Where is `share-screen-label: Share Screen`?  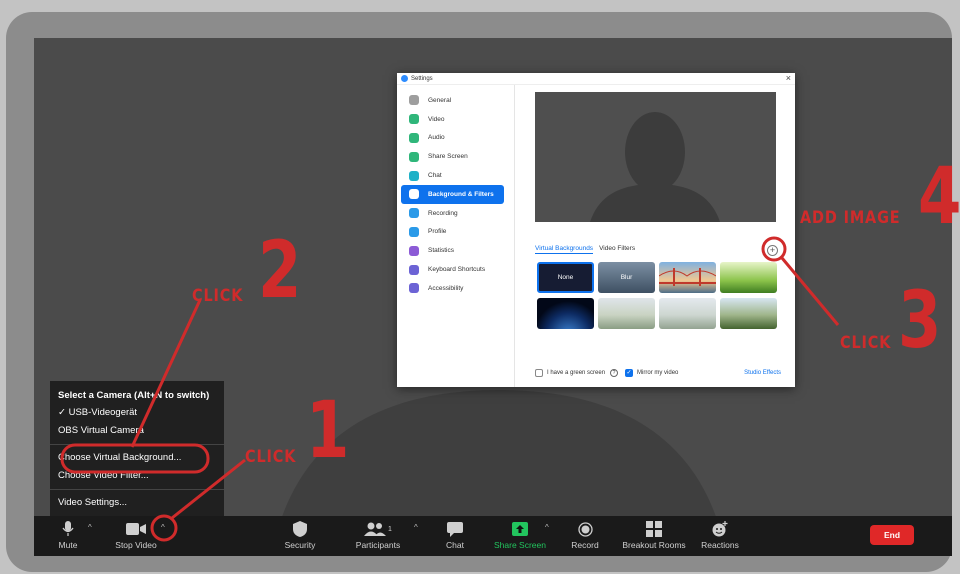 share-screen-label: Share Screen is located at coordinates (520, 545).